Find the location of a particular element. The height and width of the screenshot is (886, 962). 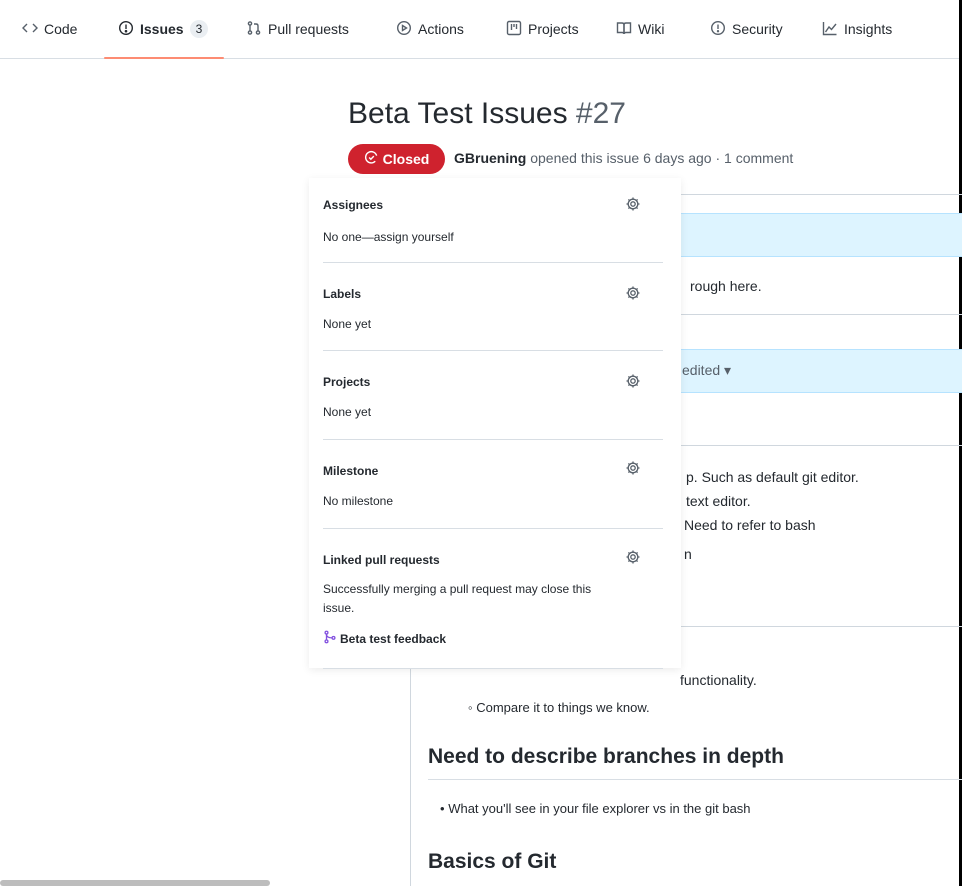

tab-security: Security is located at coordinates (746, 29).